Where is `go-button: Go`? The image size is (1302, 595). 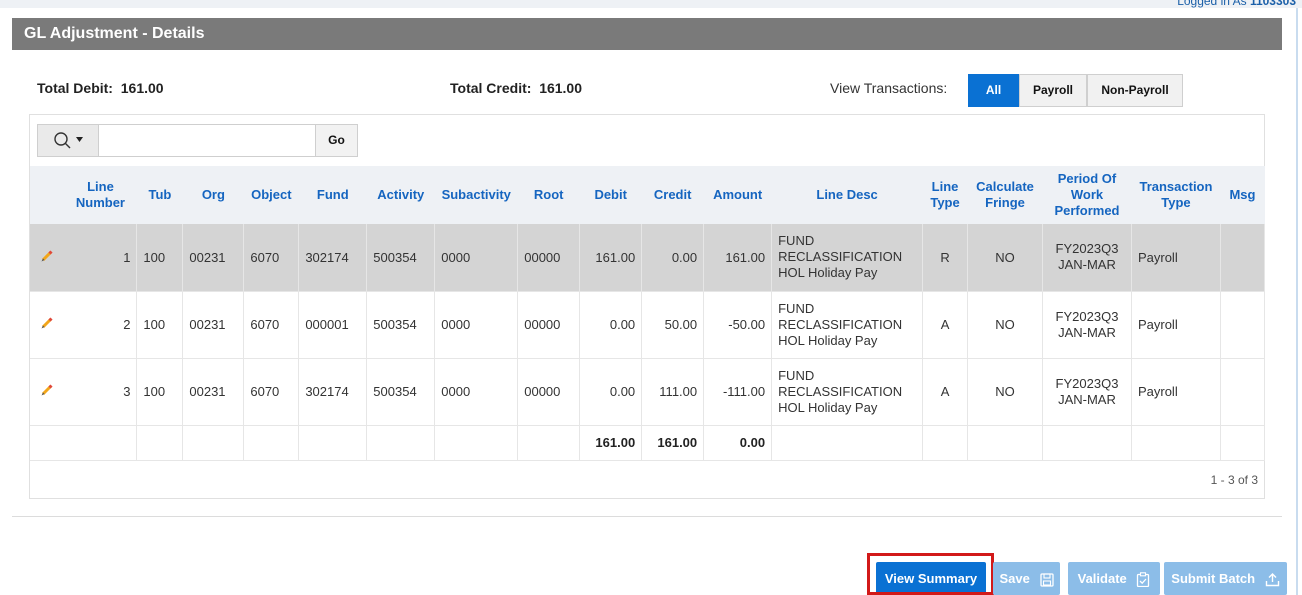 go-button: Go is located at coordinates (336, 140).